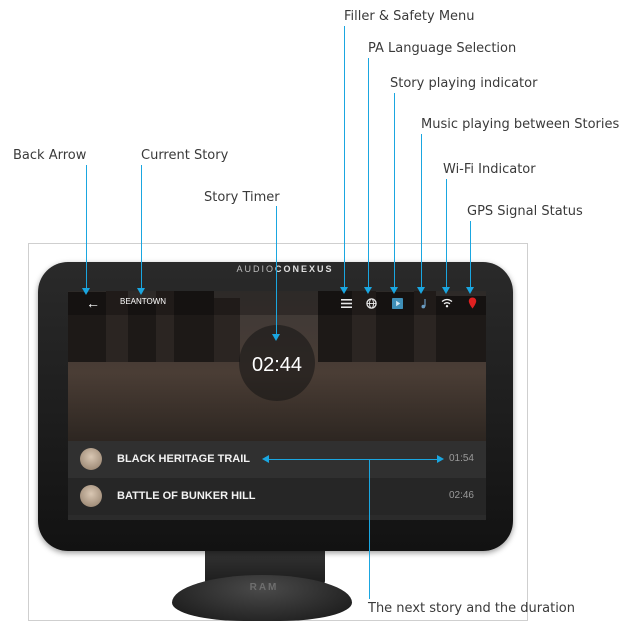 This screenshot has height=626, width=624. I want to click on story-title: BLACK HERITAGE TRAIL, so click(184, 459).